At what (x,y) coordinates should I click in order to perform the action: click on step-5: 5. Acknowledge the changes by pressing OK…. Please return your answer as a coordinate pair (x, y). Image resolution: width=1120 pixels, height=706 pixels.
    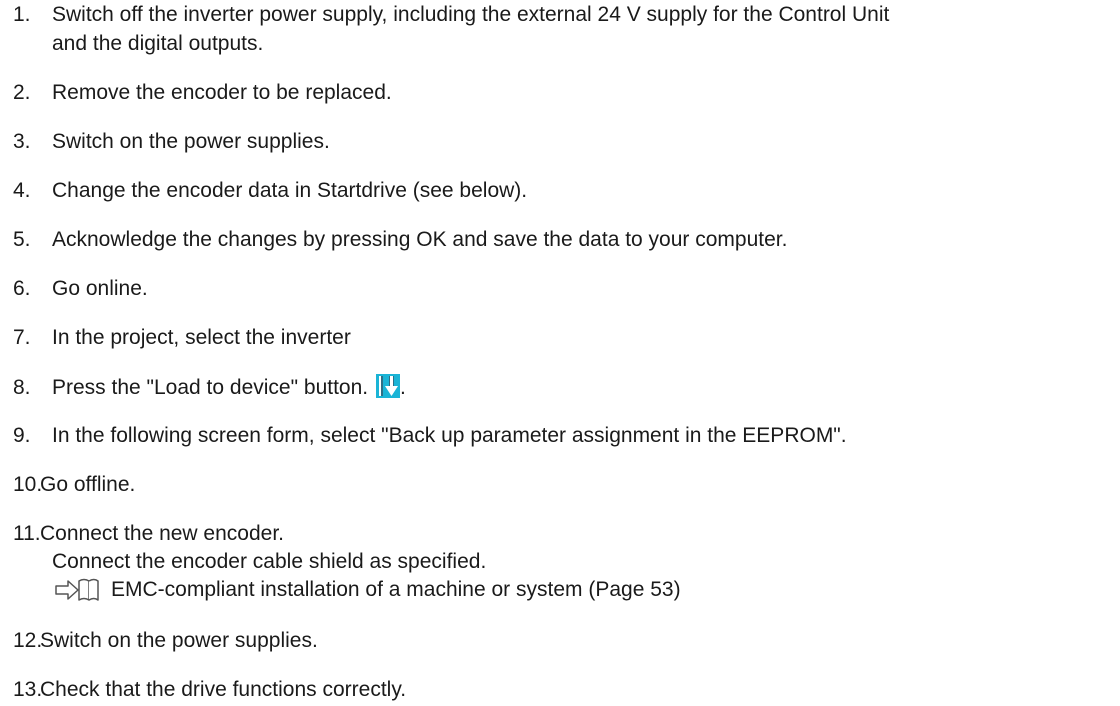
    Looking at the image, I should click on (400, 240).